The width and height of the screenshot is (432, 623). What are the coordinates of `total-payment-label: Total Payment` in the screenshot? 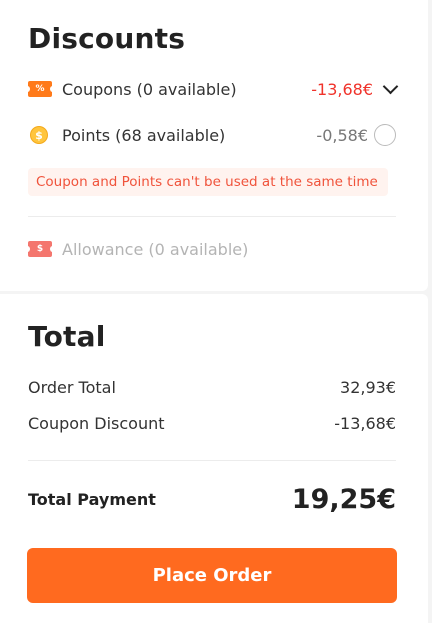 It's located at (92, 499).